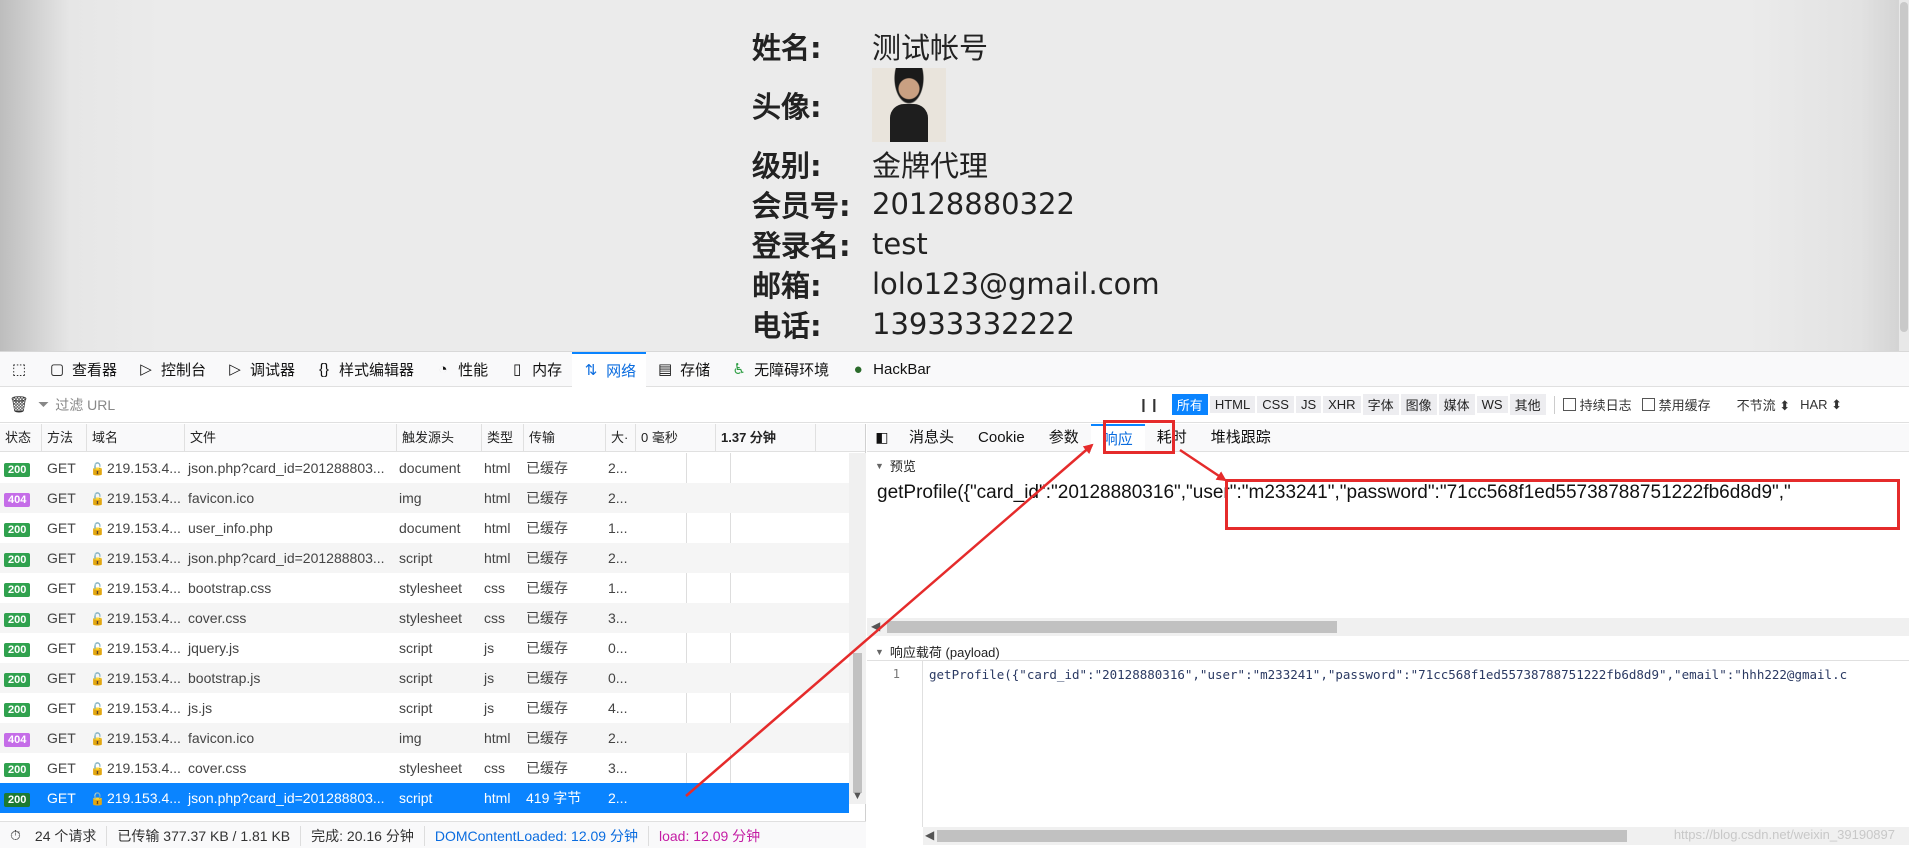 This screenshot has height=848, width=1909. Describe the element at coordinates (683, 369) in the screenshot. I see `tab-storage: ▤ 存储` at that location.